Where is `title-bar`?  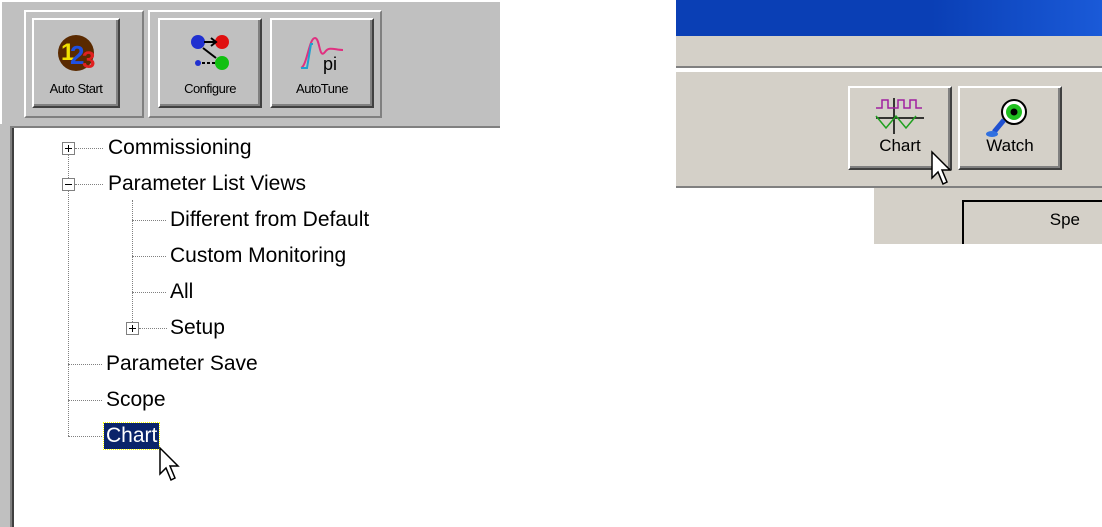 title-bar is located at coordinates (889, 18).